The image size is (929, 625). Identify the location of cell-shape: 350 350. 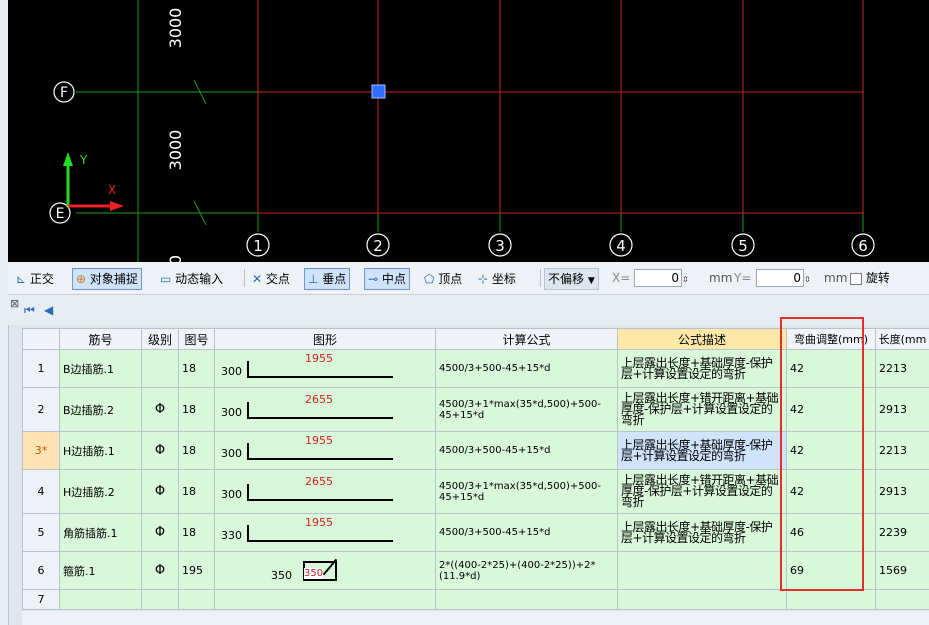
(325, 570).